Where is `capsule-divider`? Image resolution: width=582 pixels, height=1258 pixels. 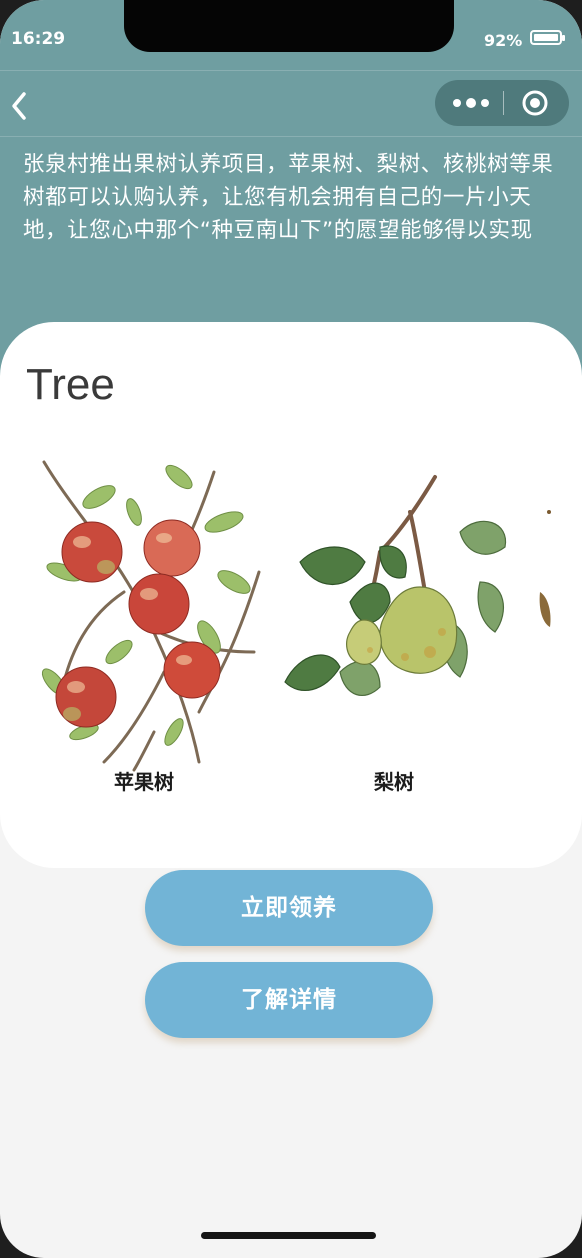
capsule-divider is located at coordinates (503, 103).